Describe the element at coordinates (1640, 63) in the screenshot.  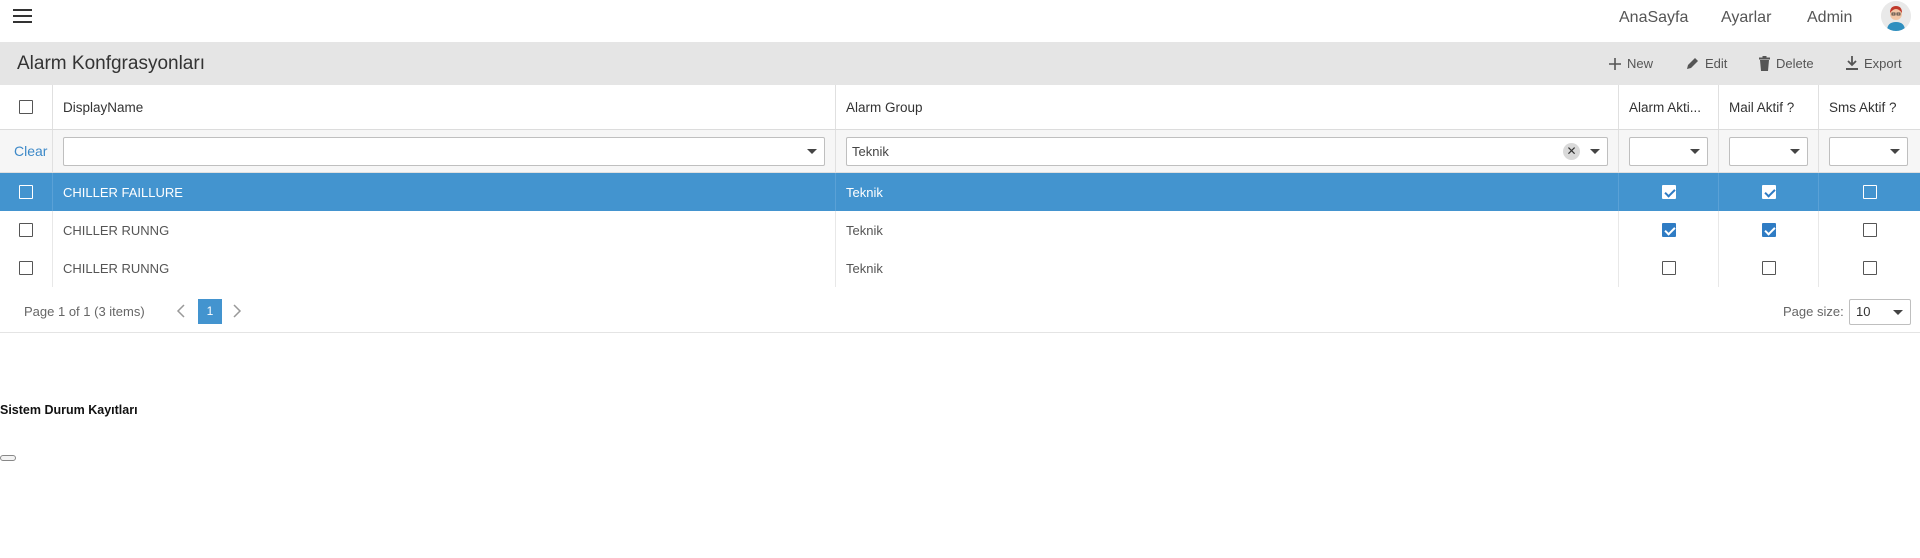
I see `new-button-label: New` at that location.